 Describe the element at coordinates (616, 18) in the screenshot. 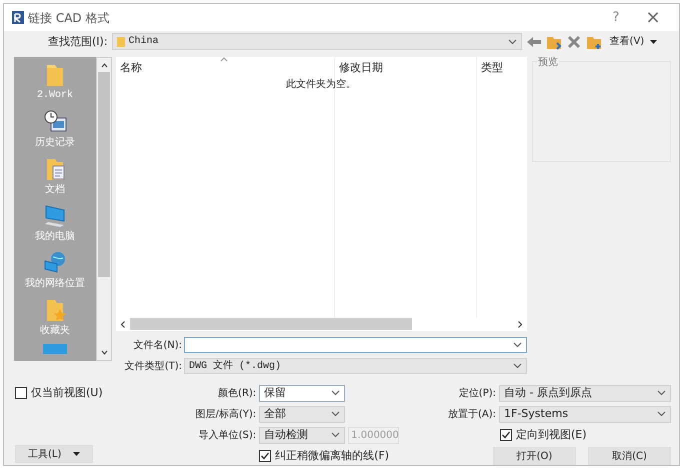

I see `help-button: ?` at that location.